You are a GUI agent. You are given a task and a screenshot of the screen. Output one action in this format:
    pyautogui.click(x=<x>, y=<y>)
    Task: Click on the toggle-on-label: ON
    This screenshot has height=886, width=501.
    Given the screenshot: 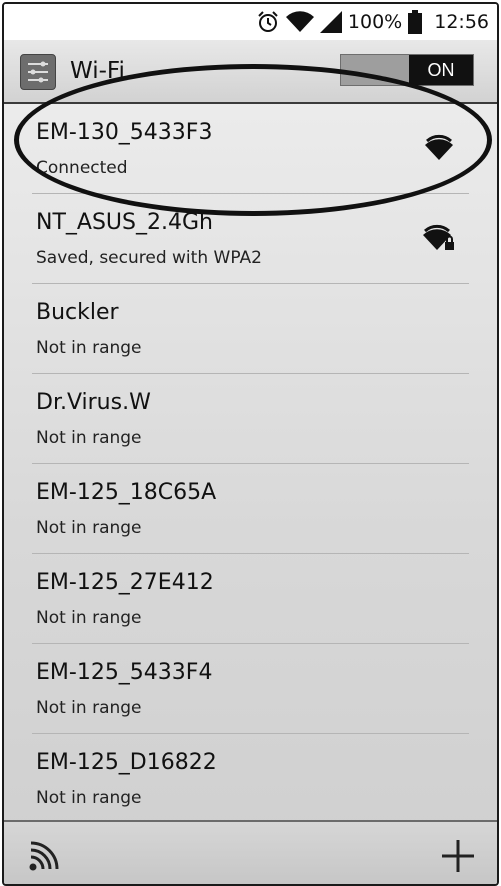 What is the action you would take?
    pyautogui.click(x=441, y=70)
    